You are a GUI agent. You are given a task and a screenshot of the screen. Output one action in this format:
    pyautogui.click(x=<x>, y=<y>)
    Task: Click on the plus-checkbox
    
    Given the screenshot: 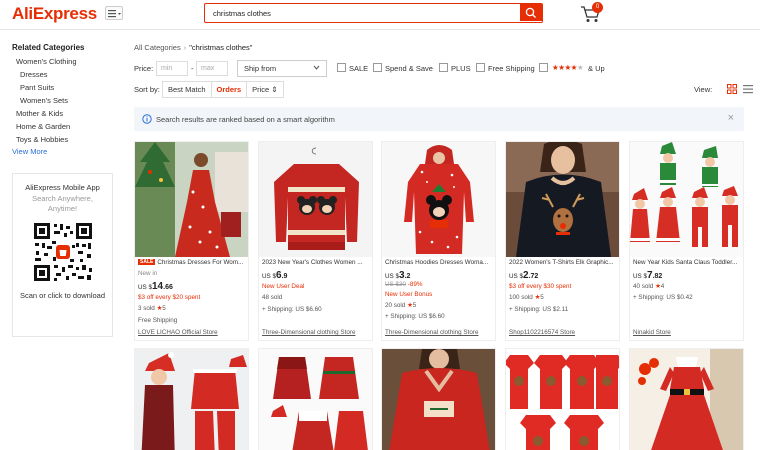 What is the action you would take?
    pyautogui.click(x=443, y=67)
    